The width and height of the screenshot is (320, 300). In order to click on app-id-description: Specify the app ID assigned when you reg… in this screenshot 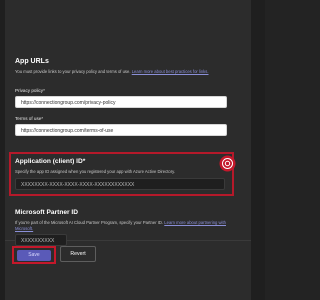, I will do `click(95, 171)`.